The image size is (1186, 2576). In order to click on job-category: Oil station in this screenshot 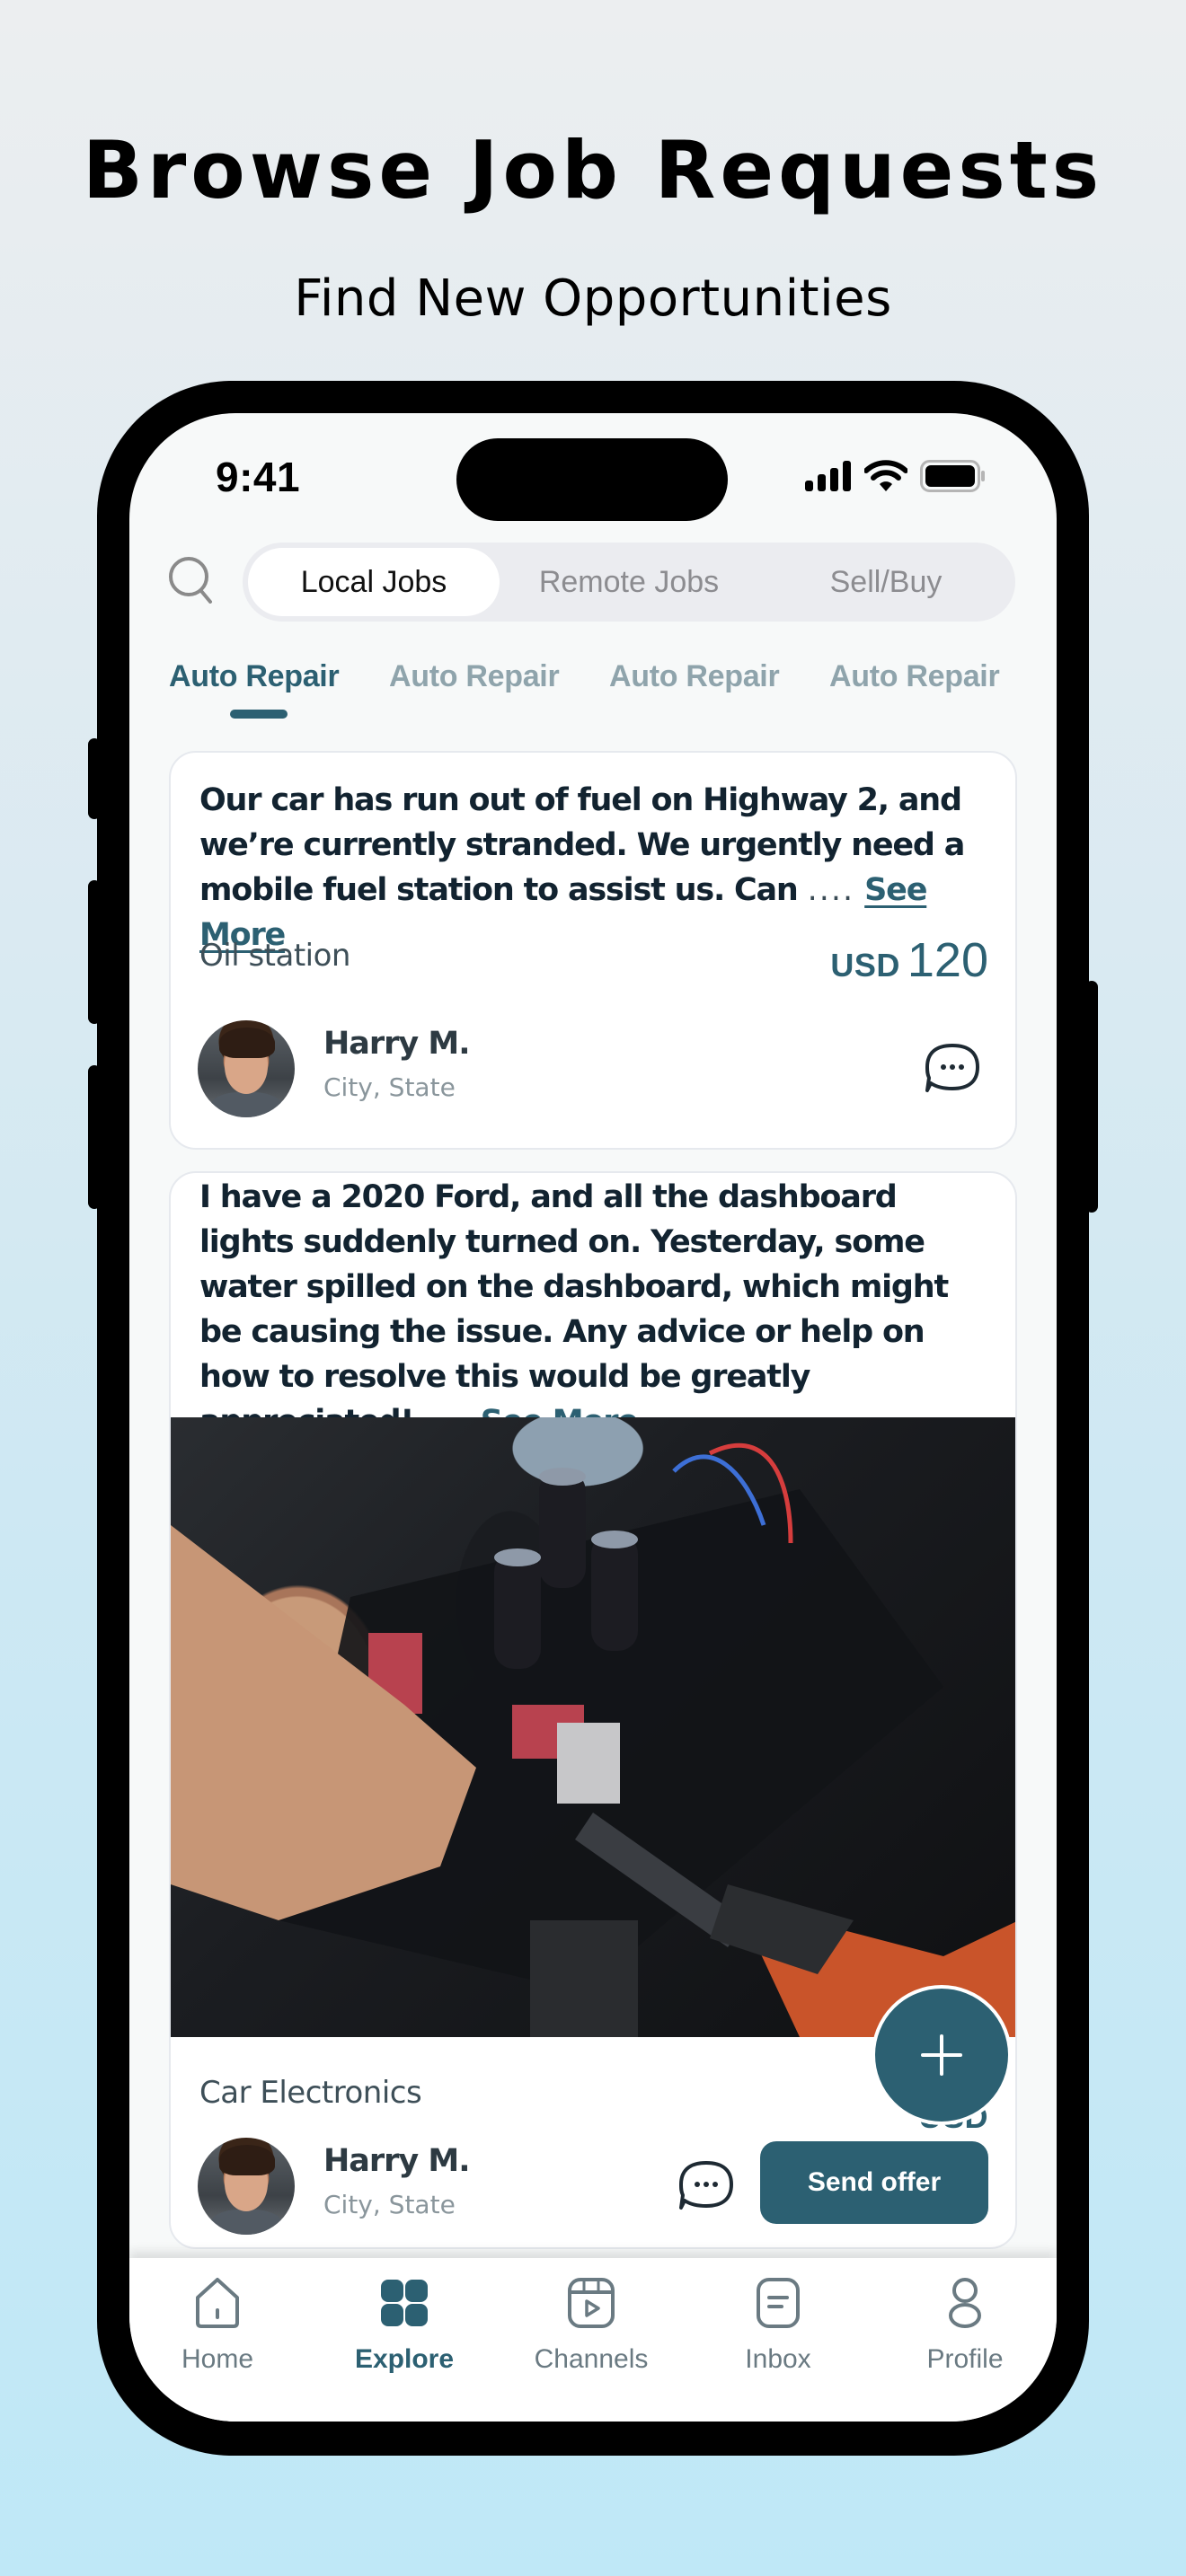, I will do `click(274, 956)`.